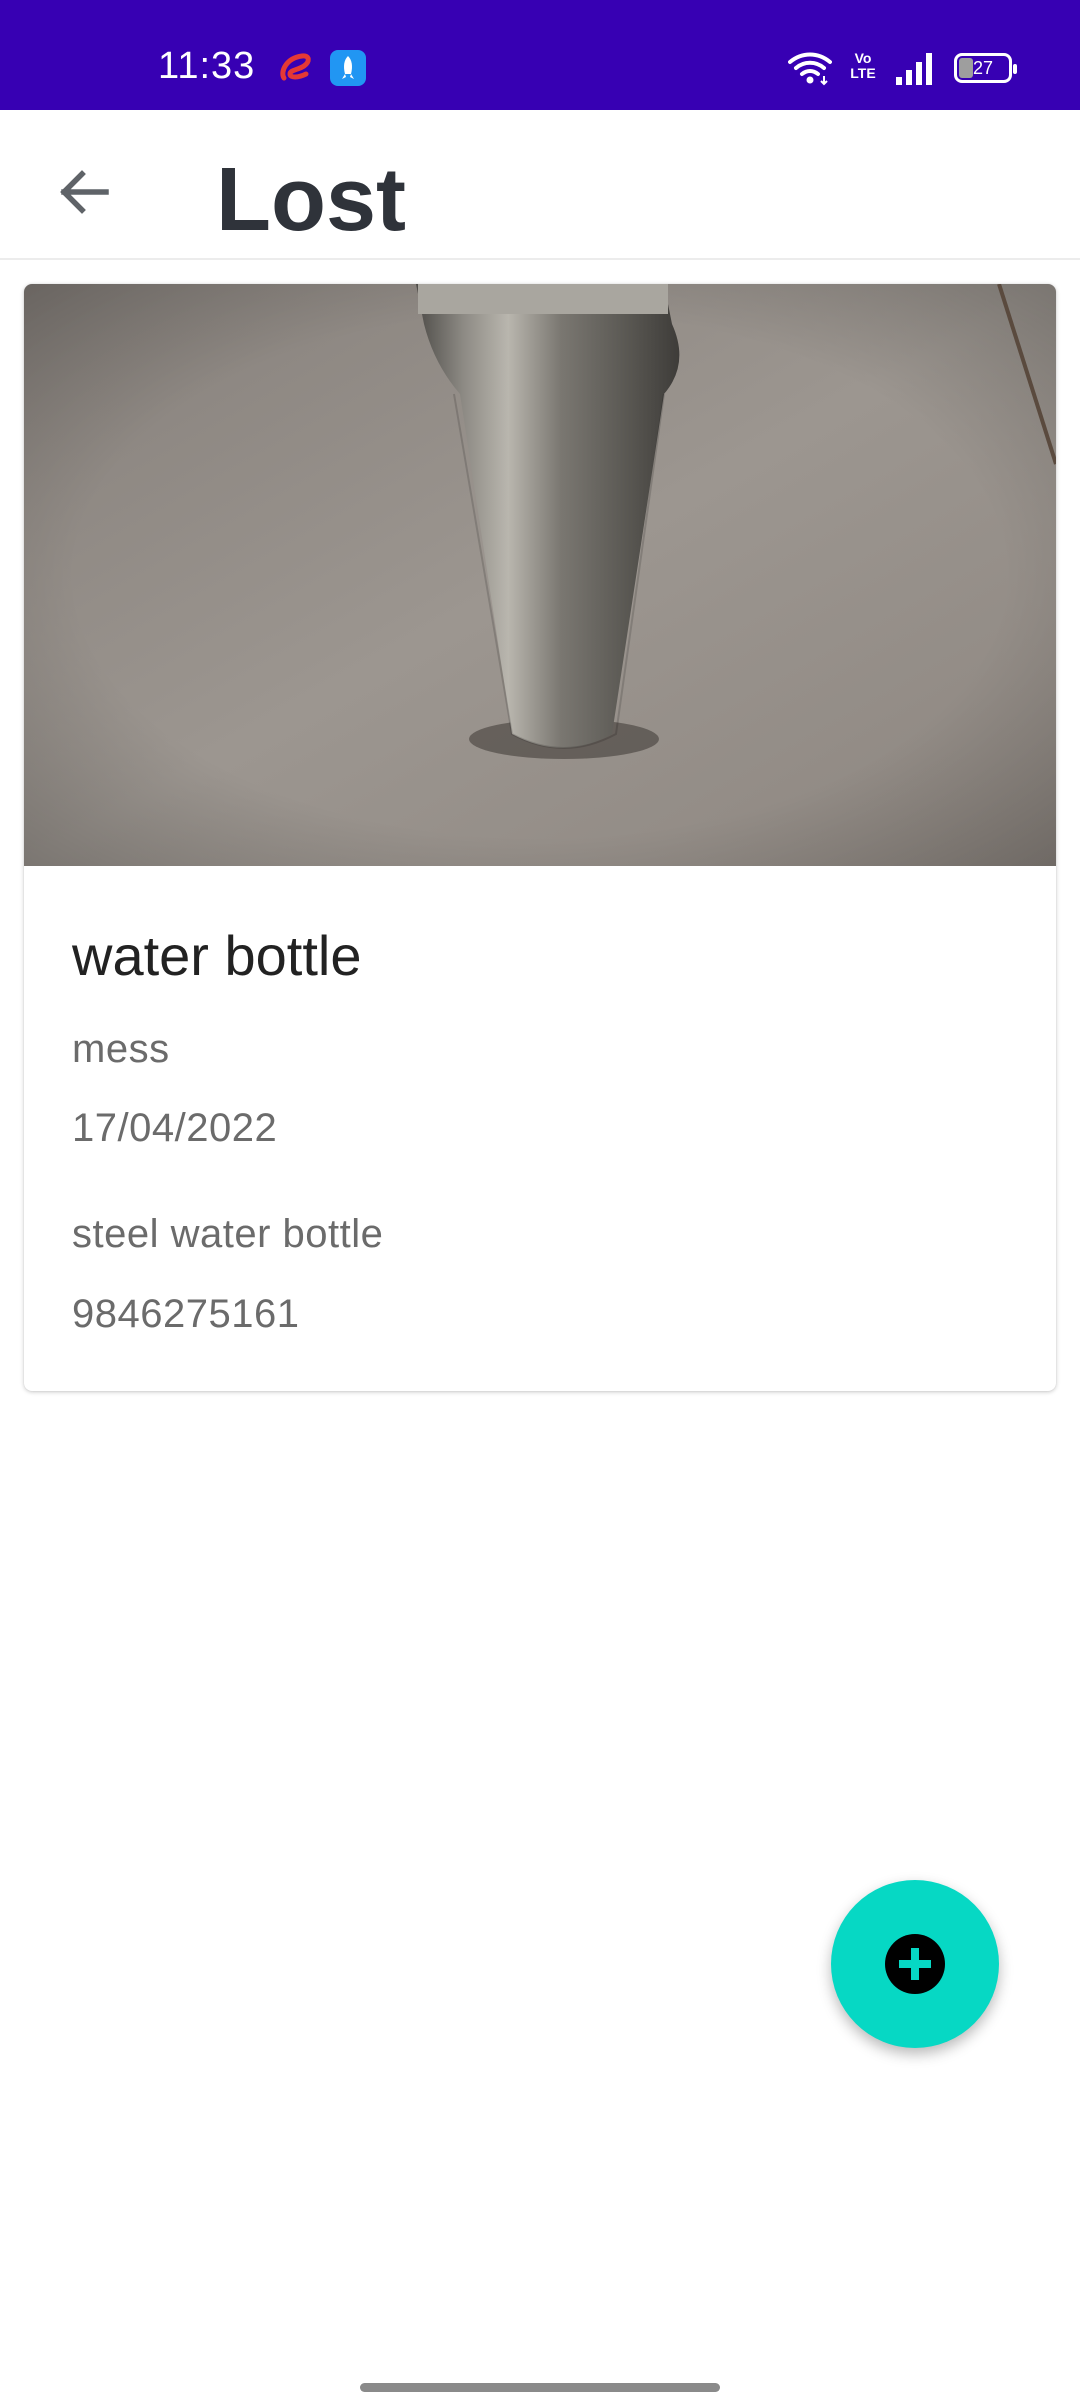 This screenshot has height=2400, width=1080. I want to click on item-phone: 9846275161, so click(185, 1314).